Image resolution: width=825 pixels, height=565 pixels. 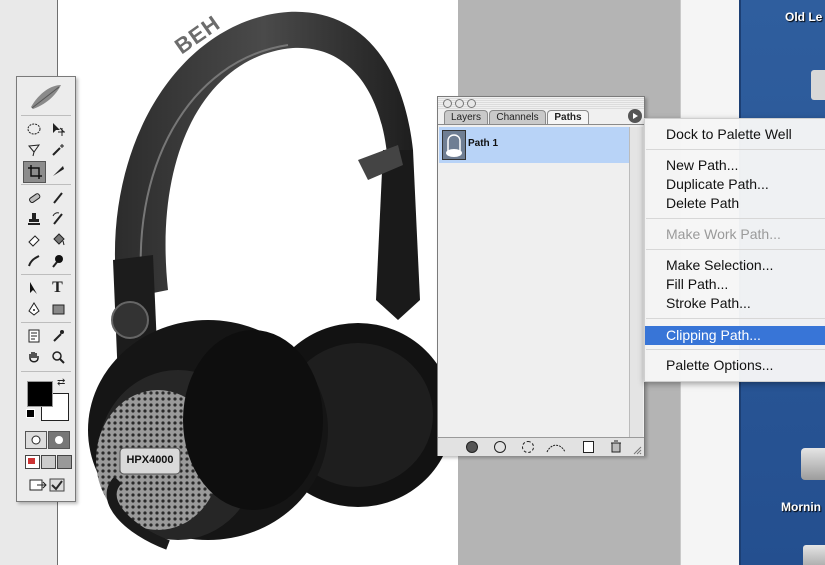 What do you see at coordinates (803, 17) in the screenshot?
I see `desktop-icon-label-old: Old Le` at bounding box center [803, 17].